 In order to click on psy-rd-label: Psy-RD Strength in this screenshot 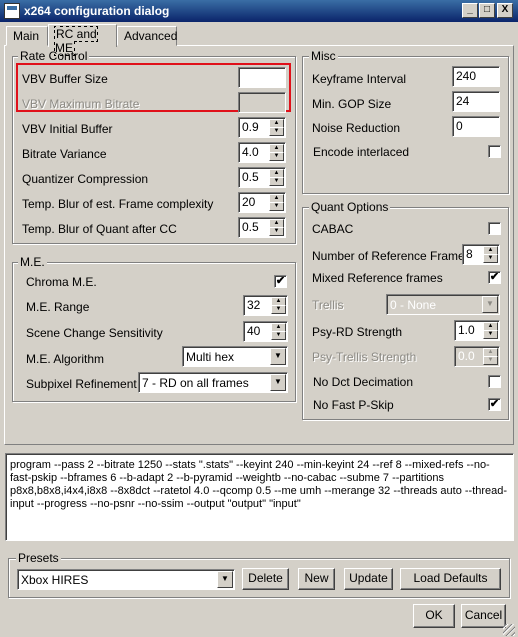, I will do `click(357, 332)`.